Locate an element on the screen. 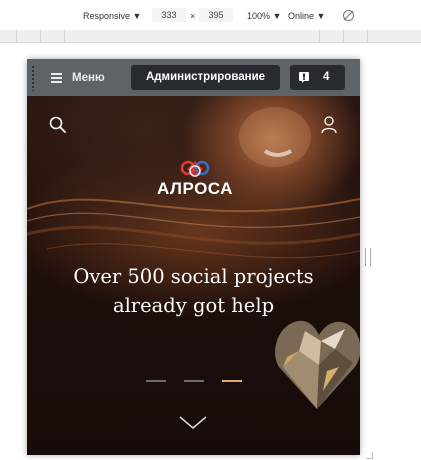 This screenshot has width=421, height=460. menu-button: Меню is located at coordinates (78, 78).